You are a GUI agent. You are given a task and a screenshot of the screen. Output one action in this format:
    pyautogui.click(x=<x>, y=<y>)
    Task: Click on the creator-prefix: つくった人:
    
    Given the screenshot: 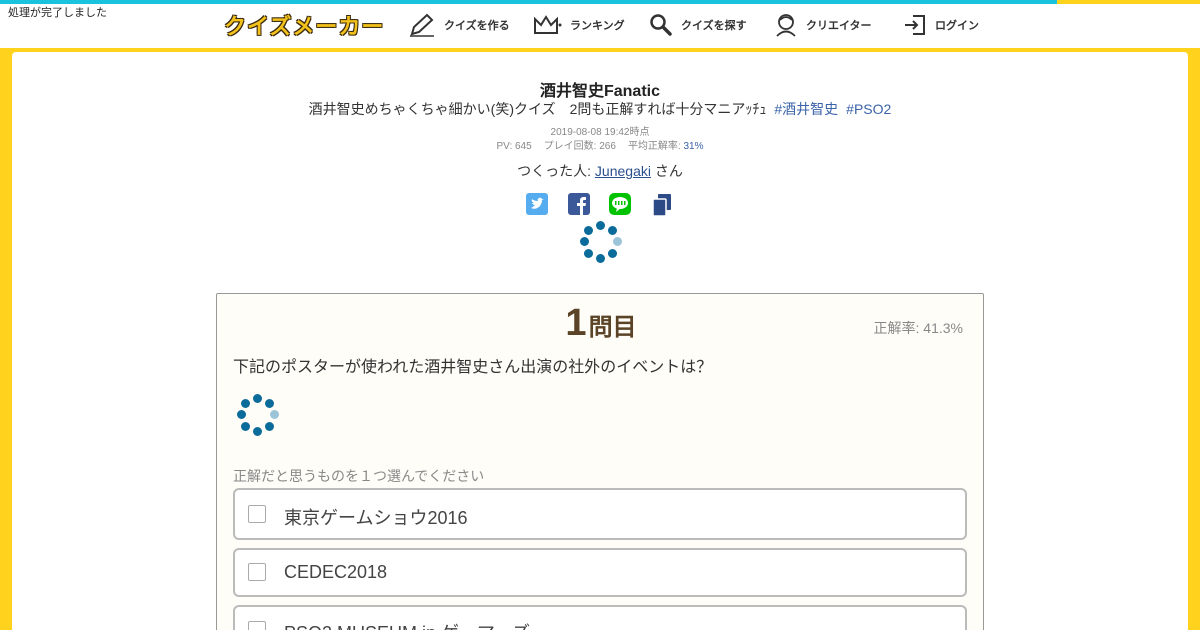 What is the action you would take?
    pyautogui.click(x=556, y=171)
    